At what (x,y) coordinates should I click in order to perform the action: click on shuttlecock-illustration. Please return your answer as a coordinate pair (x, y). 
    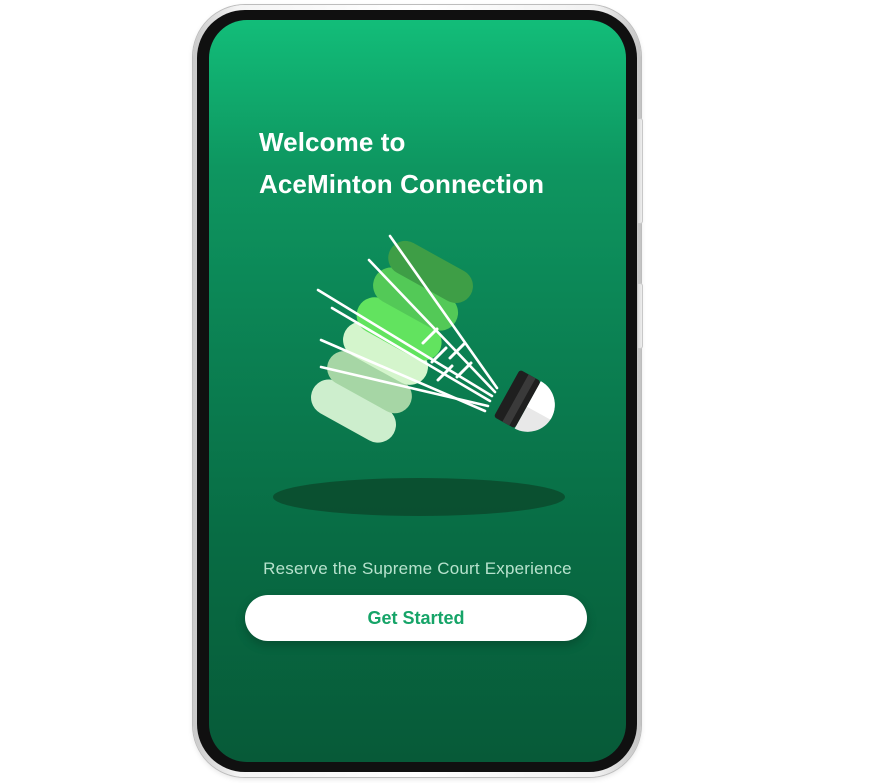
    Looking at the image, I should click on (419, 375).